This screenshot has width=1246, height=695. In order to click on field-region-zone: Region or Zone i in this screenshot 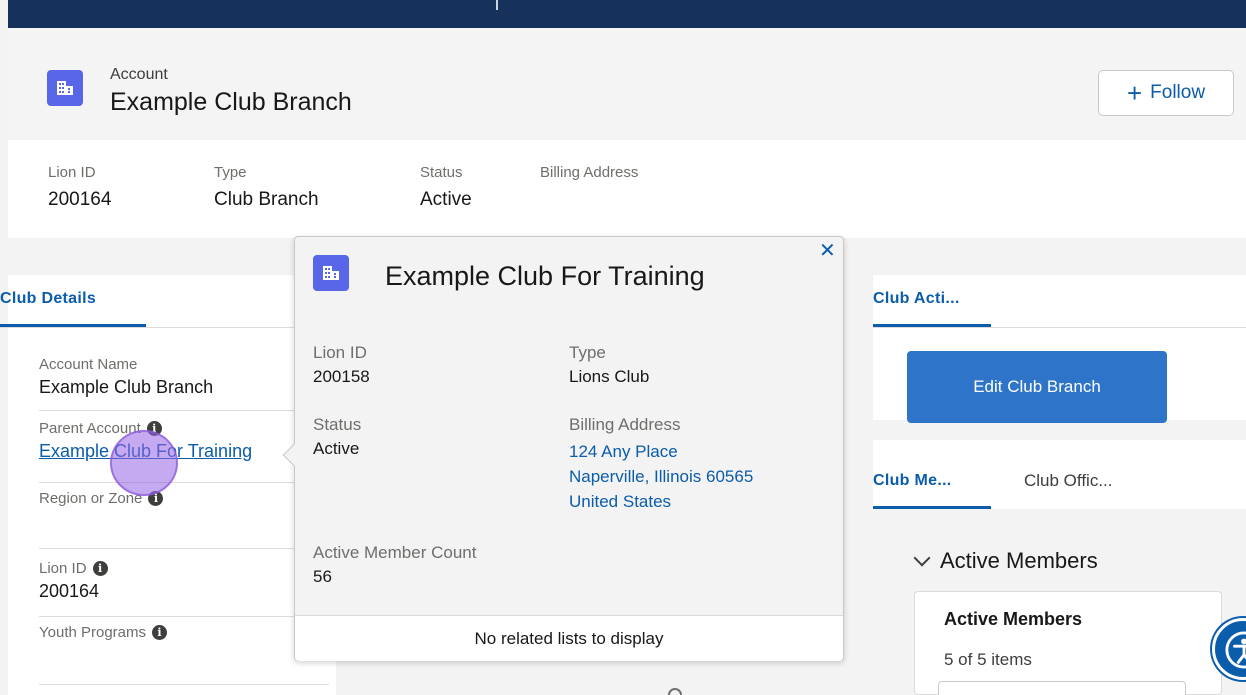, I will do `click(179, 498)`.